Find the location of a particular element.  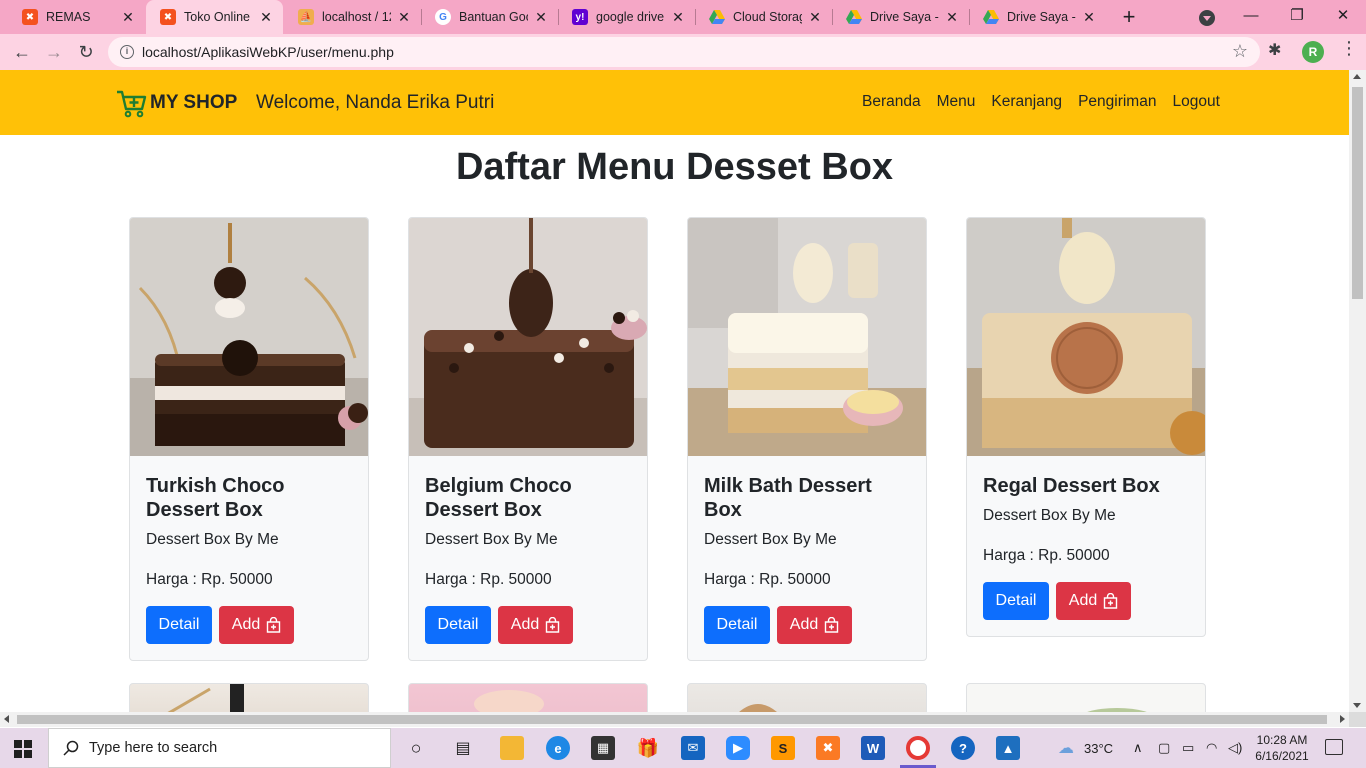

close-window-button: ✕ is located at coordinates (1343, 16).